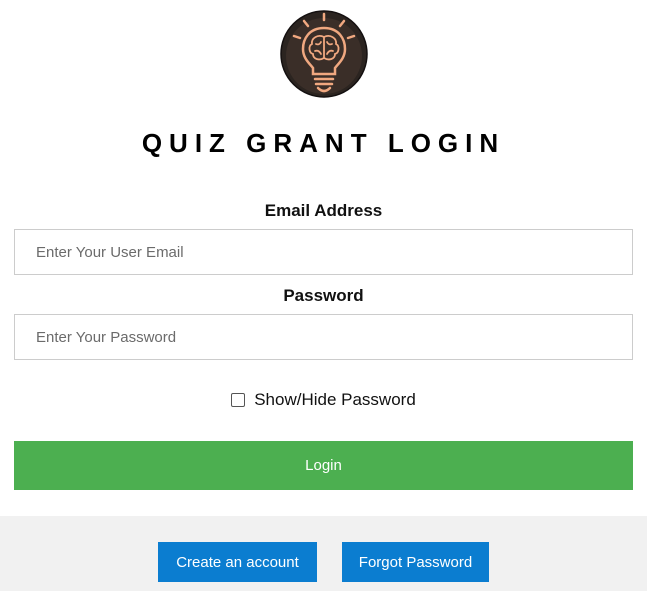  What do you see at coordinates (238, 400) in the screenshot?
I see `show-password-checkbox` at bounding box center [238, 400].